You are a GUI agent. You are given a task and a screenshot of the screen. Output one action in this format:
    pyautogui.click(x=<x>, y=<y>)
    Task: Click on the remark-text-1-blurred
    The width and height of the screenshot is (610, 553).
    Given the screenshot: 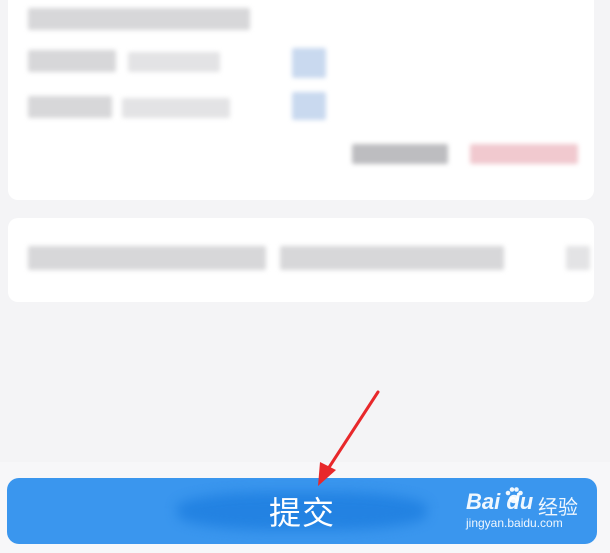 What is the action you would take?
    pyautogui.click(x=147, y=258)
    